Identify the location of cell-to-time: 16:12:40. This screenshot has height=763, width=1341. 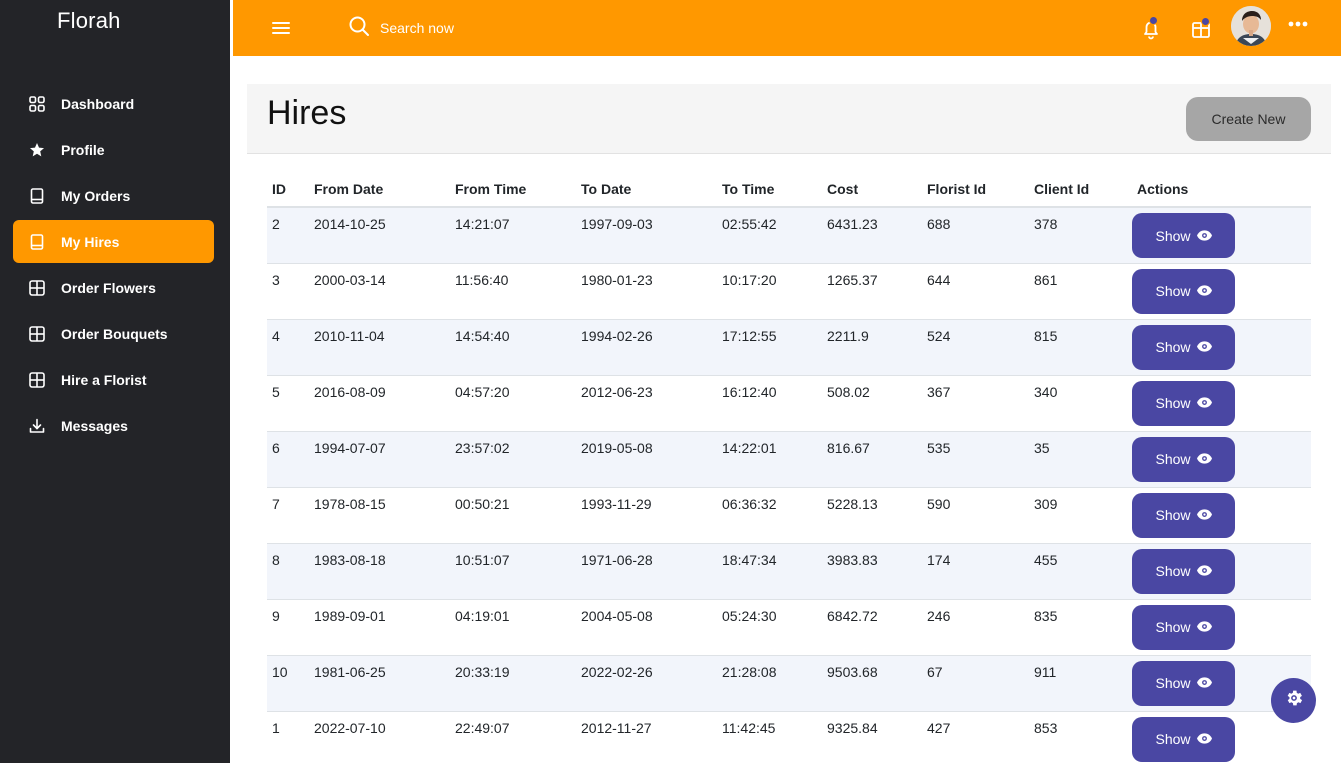
(769, 403).